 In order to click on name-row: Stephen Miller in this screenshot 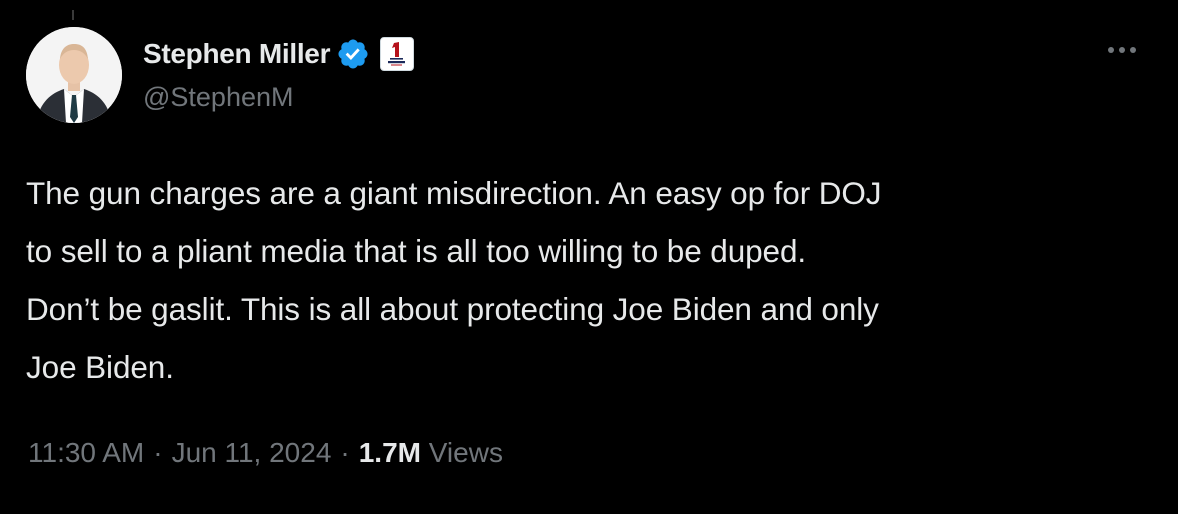, I will do `click(279, 54)`.